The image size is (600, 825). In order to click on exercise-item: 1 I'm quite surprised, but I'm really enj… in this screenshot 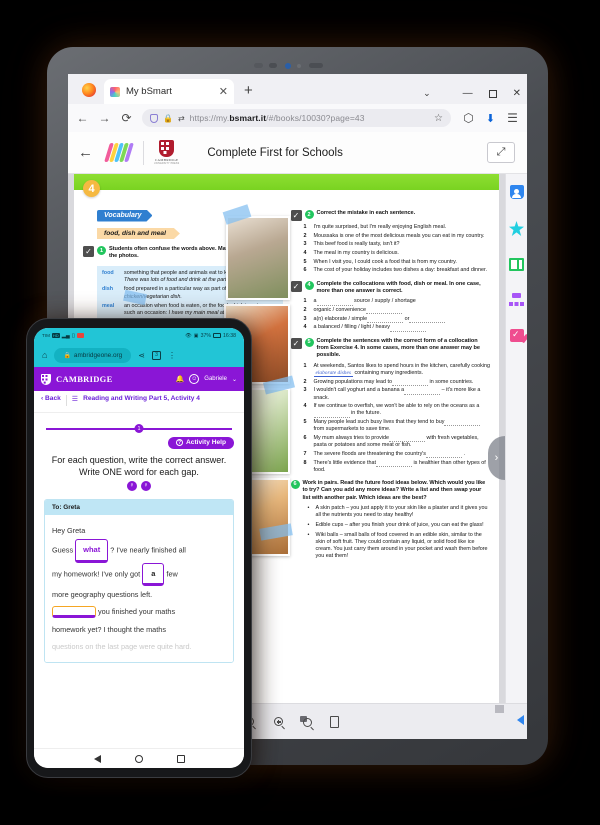, I will do `click(375, 227)`.